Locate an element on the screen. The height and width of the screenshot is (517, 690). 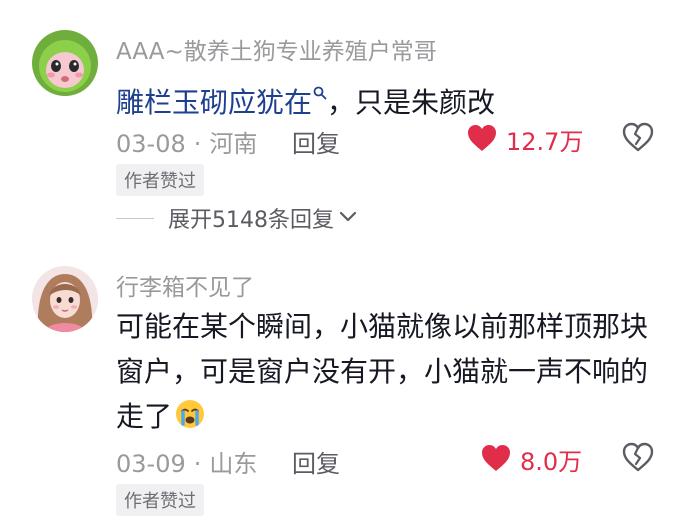
comment-date: 03-08 is located at coordinates (151, 144).